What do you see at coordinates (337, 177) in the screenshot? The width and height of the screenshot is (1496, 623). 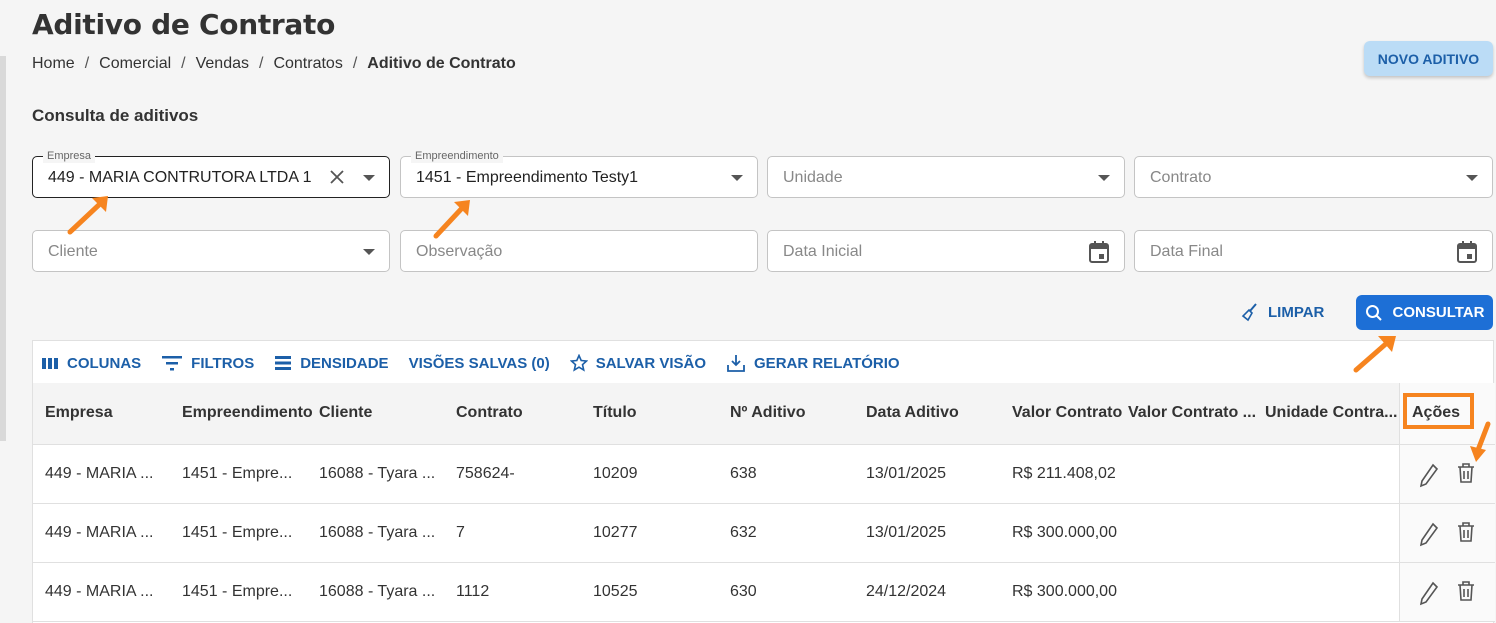 I see `clear-icon` at bounding box center [337, 177].